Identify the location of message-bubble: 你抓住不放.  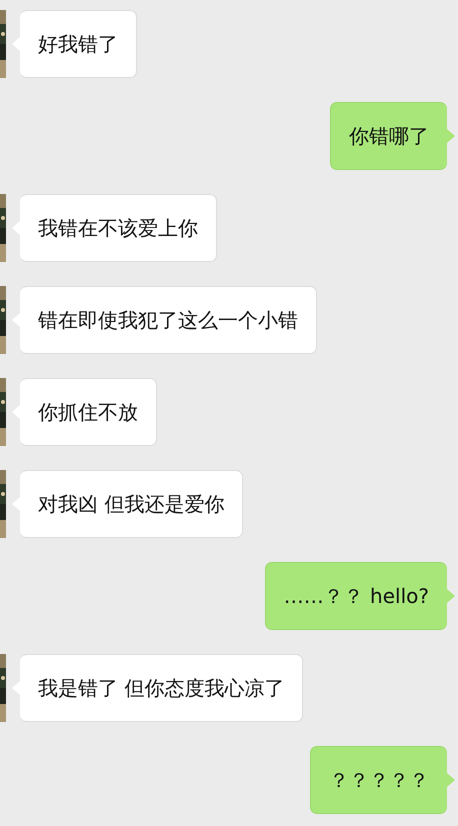
(88, 412).